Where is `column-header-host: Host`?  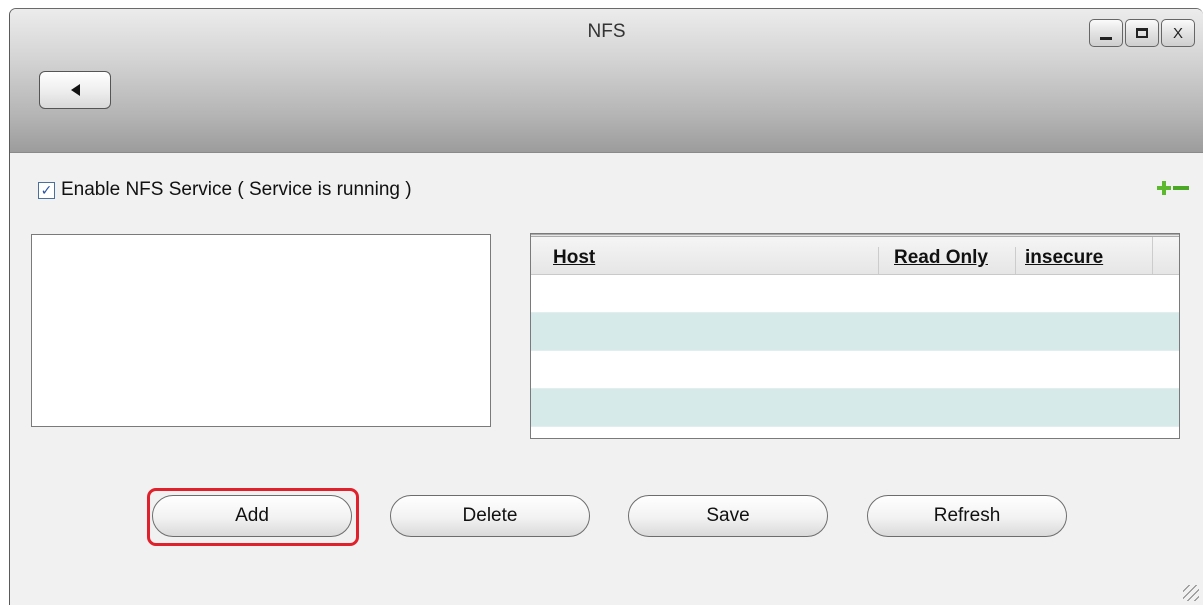 column-header-host: Host is located at coordinates (704, 260).